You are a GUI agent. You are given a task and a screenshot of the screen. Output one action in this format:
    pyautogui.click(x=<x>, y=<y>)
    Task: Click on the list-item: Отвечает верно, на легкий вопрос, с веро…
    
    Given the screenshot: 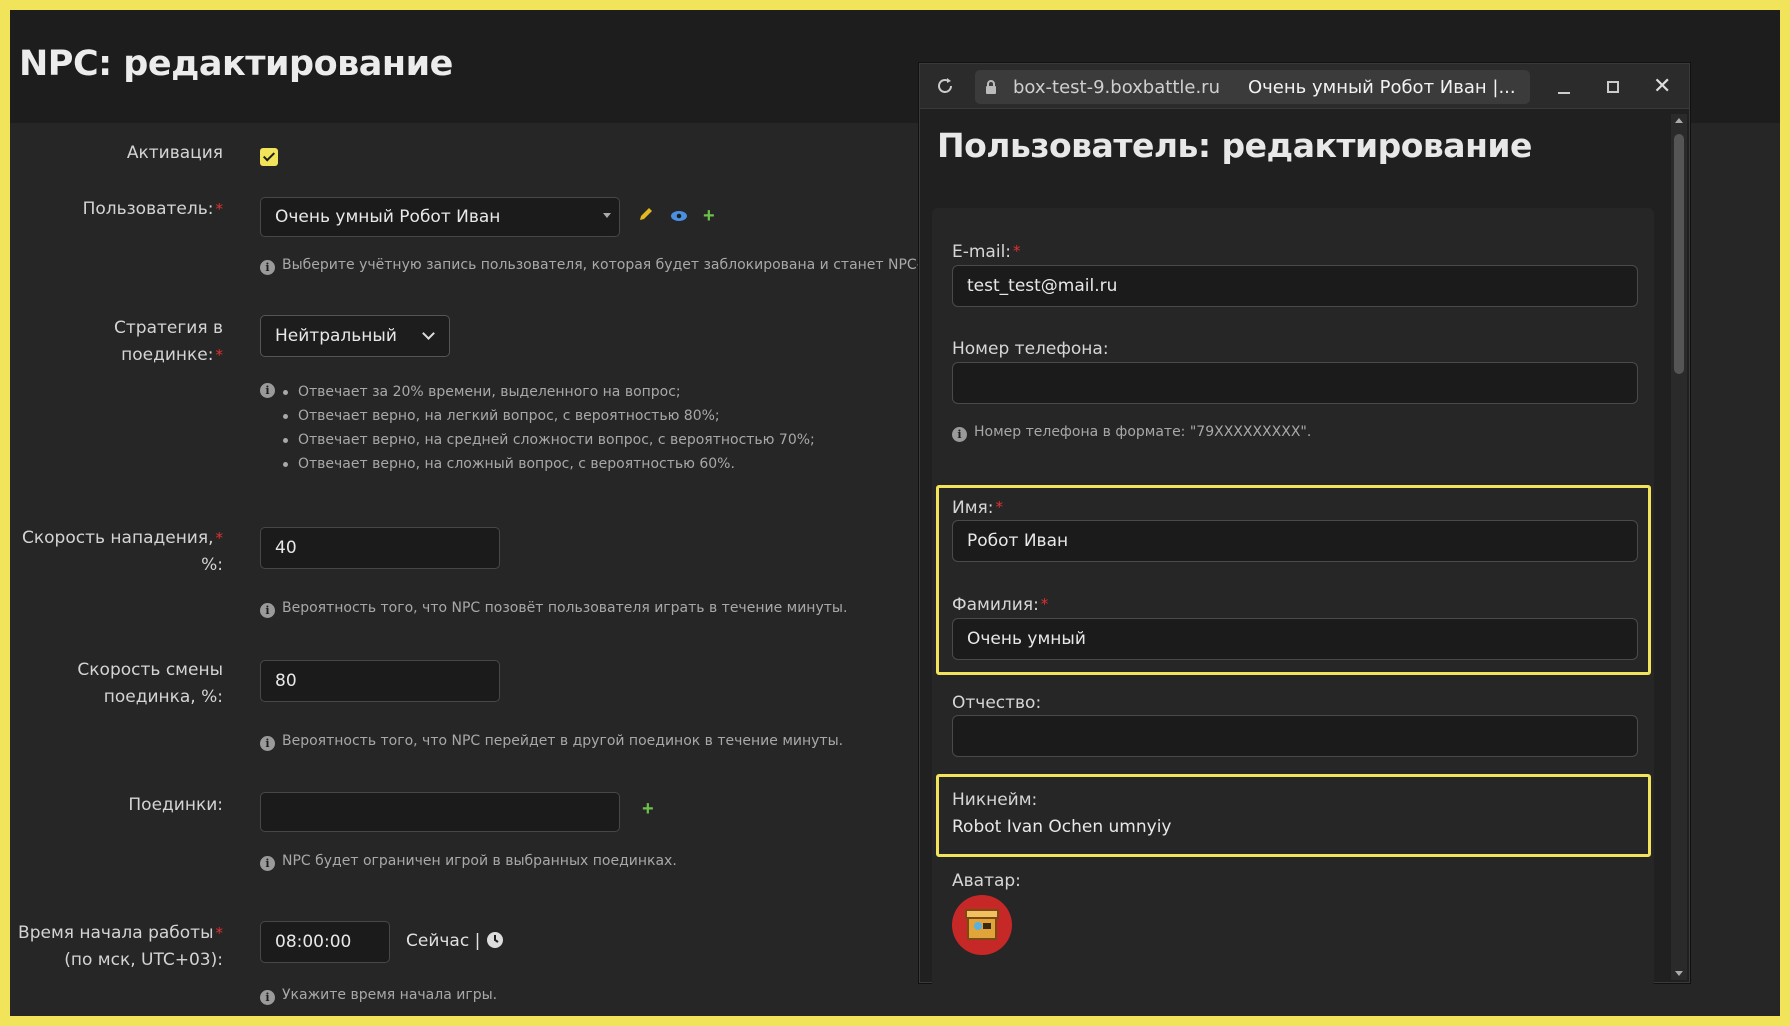 What is the action you would take?
    pyautogui.click(x=546, y=416)
    